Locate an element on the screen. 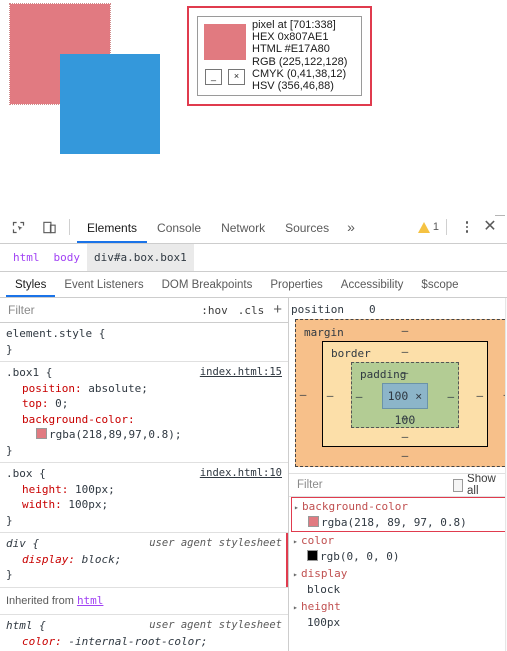 This screenshot has width=507, height=651. warning-badge: 1 is located at coordinates (428, 227).